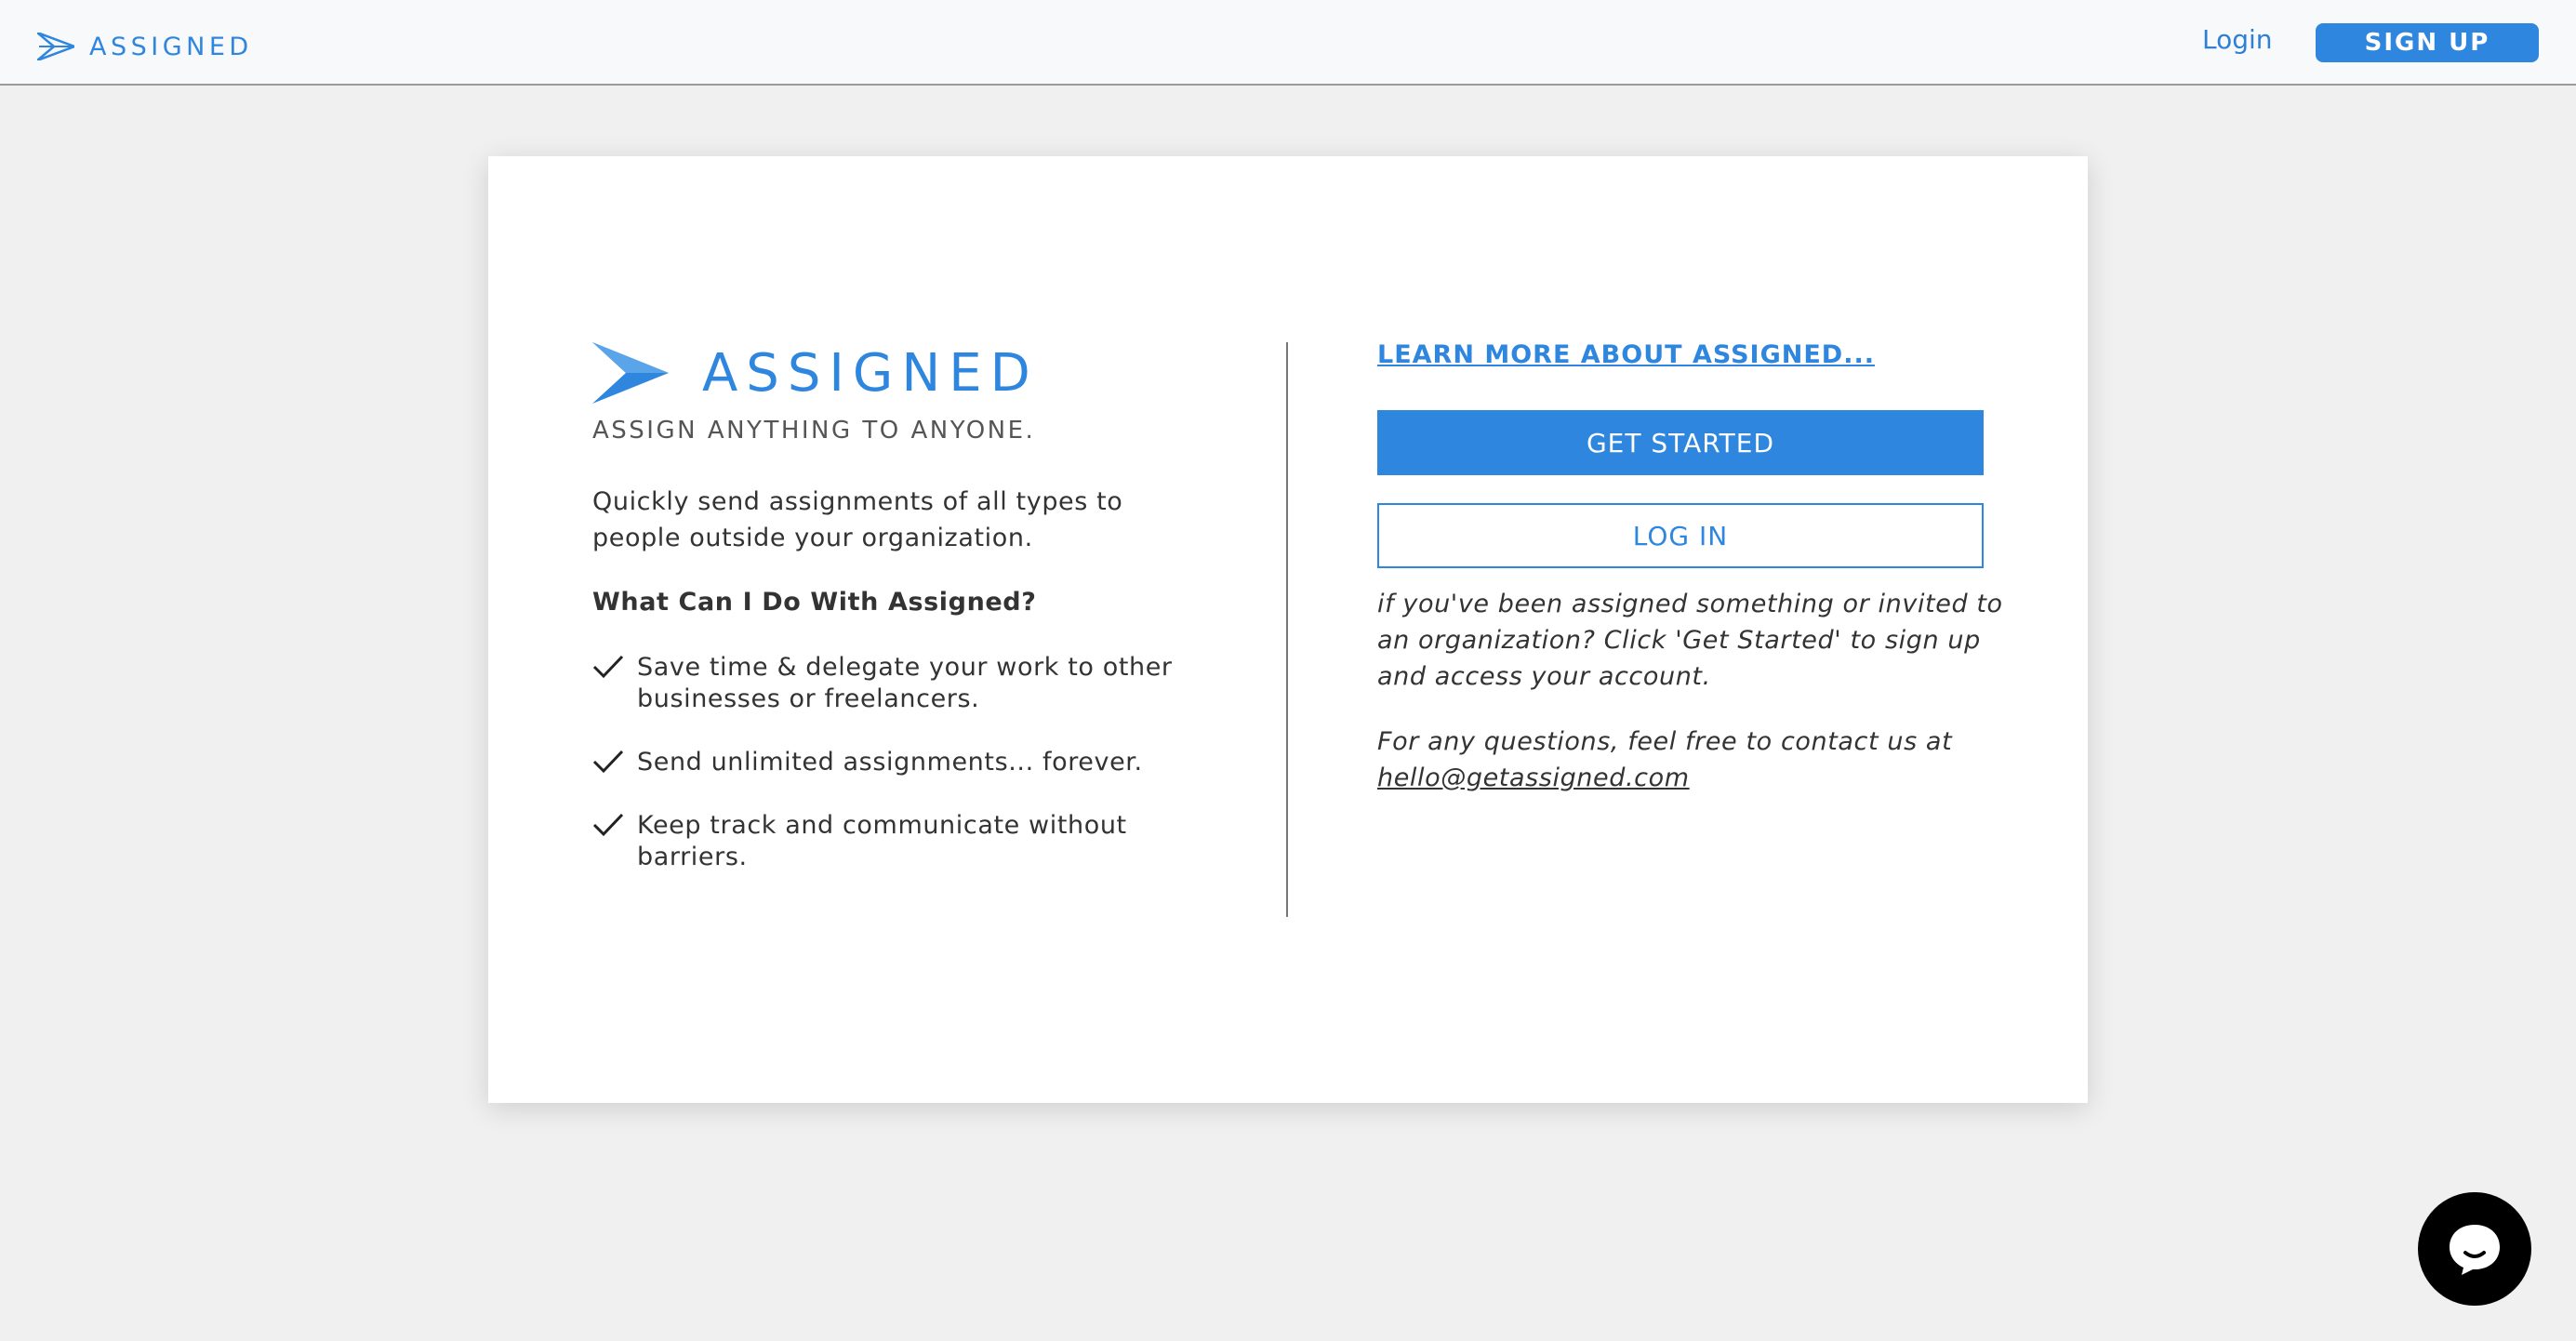  I want to click on get-started-button: GET STARTED, so click(1680, 442).